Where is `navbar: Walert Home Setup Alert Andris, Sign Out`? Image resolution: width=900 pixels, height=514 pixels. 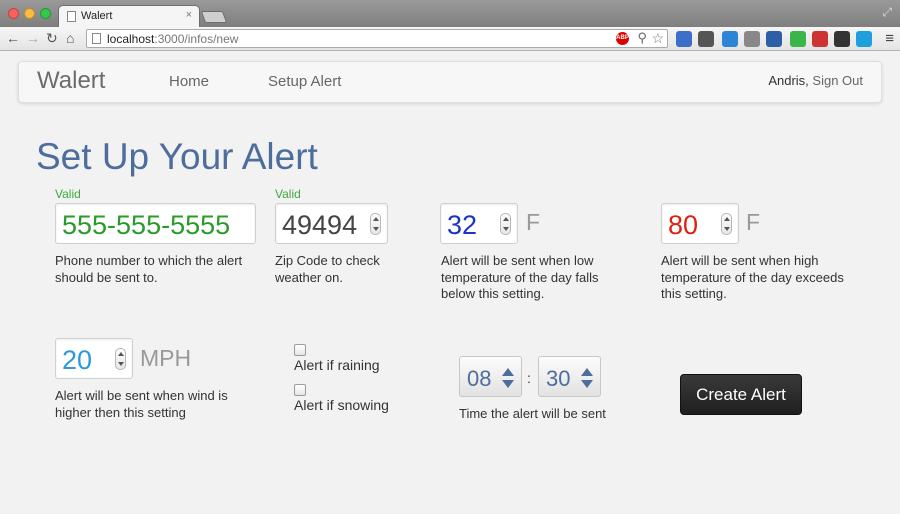 navbar: Walert Home Setup Alert Andris, Sign Out is located at coordinates (450, 82).